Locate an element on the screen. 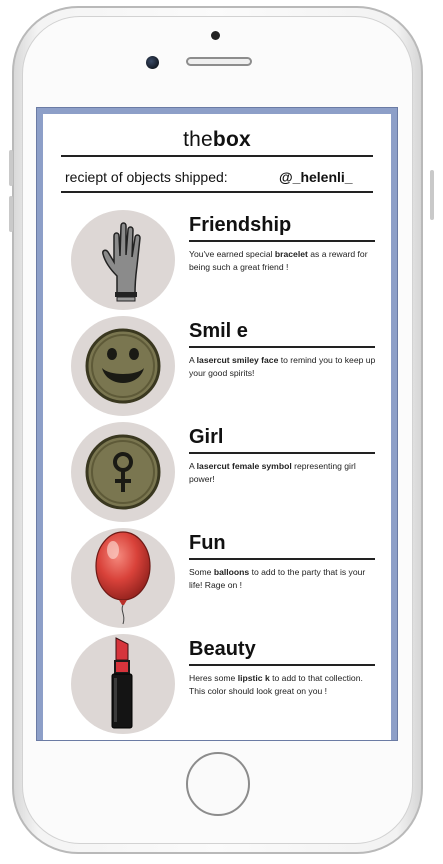 The width and height of the screenshot is (443, 864). proximity-sensor-icon is located at coordinates (215, 35).